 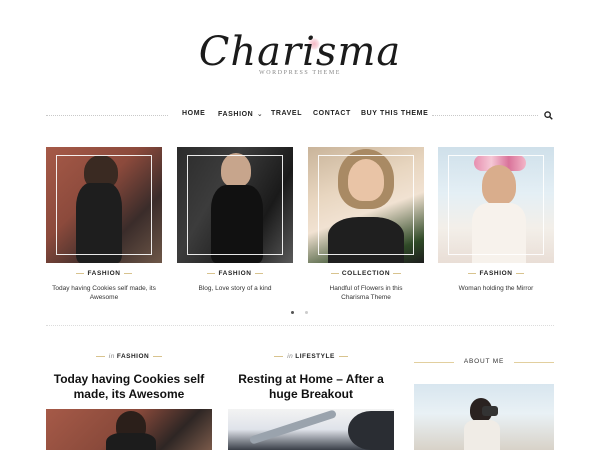 What do you see at coordinates (286, 113) in the screenshot?
I see `nav-item-travel: TRAVEL` at bounding box center [286, 113].